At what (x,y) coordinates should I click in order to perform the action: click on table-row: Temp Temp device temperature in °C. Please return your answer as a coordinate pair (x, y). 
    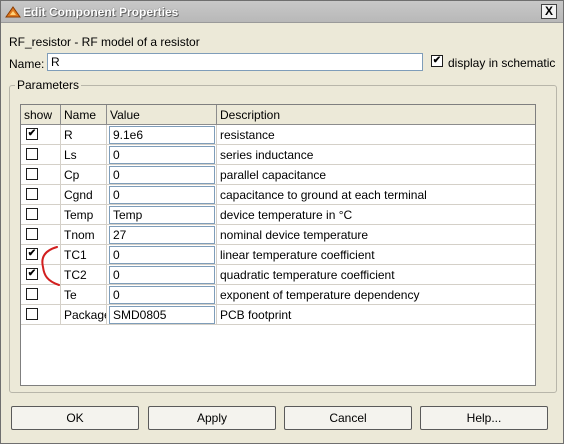
    Looking at the image, I should click on (278, 215).